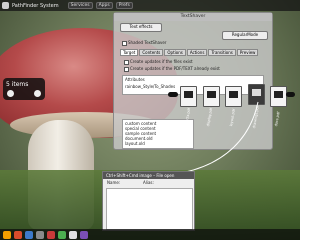  What do you see at coordinates (150, 234) in the screenshot?
I see `dock` at bounding box center [150, 234].